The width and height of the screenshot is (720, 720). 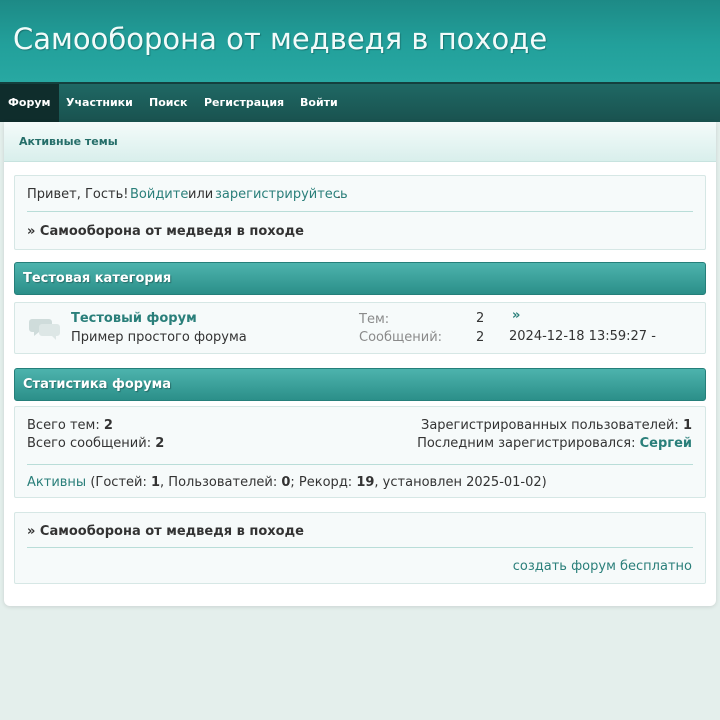 What do you see at coordinates (360, 102) in the screenshot?
I see `main-nav: Форум Участники Поиск Регистрация Войти` at bounding box center [360, 102].